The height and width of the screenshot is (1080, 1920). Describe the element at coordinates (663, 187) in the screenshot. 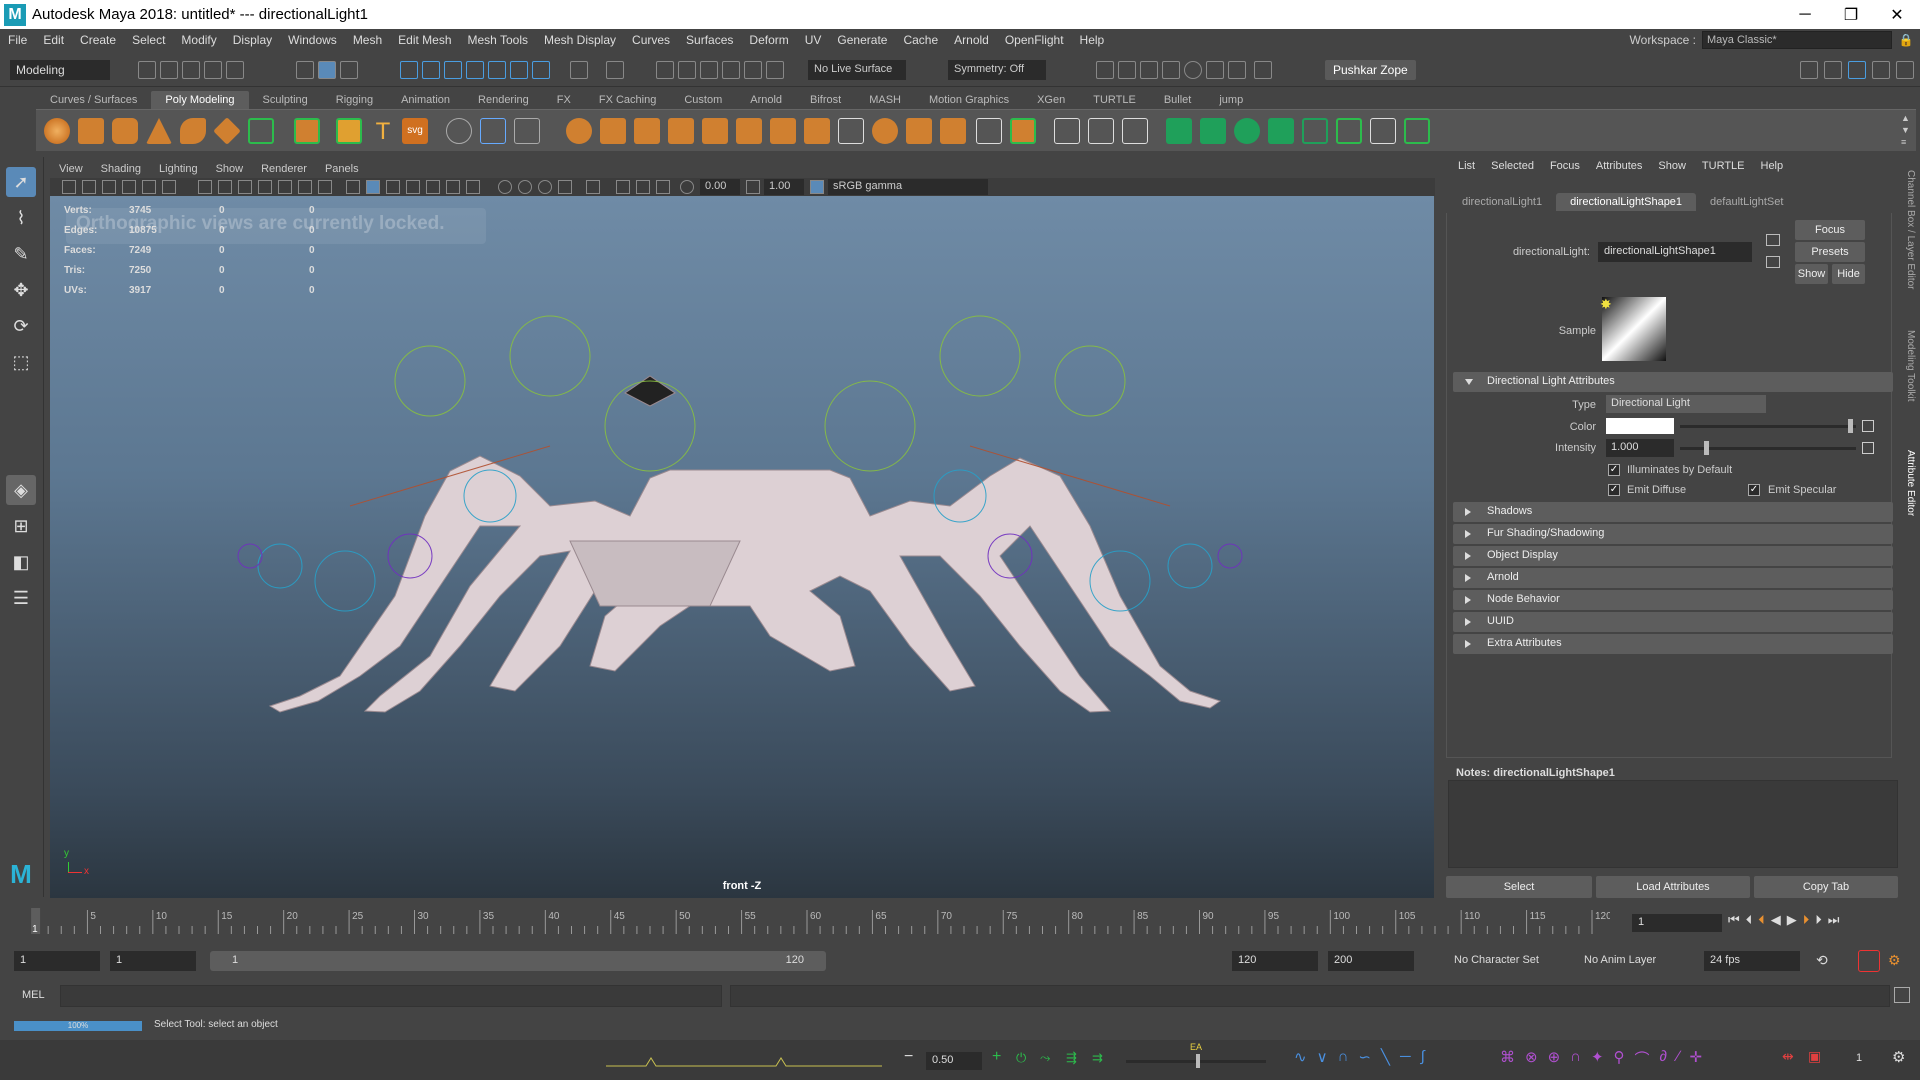

I see `xray-components-icon` at that location.